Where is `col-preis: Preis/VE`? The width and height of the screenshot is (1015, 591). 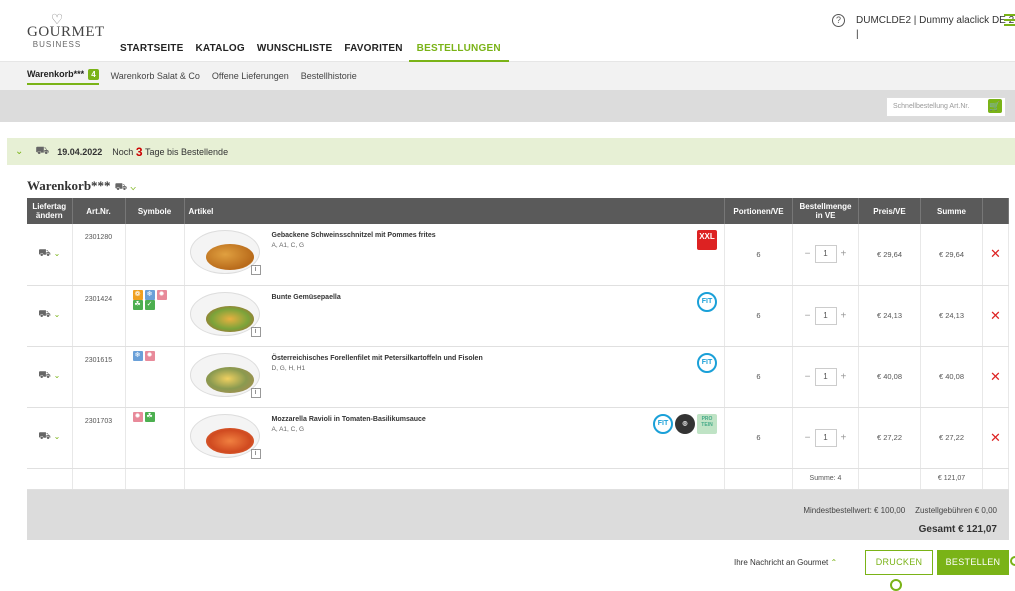
col-preis: Preis/VE is located at coordinates (889, 211).